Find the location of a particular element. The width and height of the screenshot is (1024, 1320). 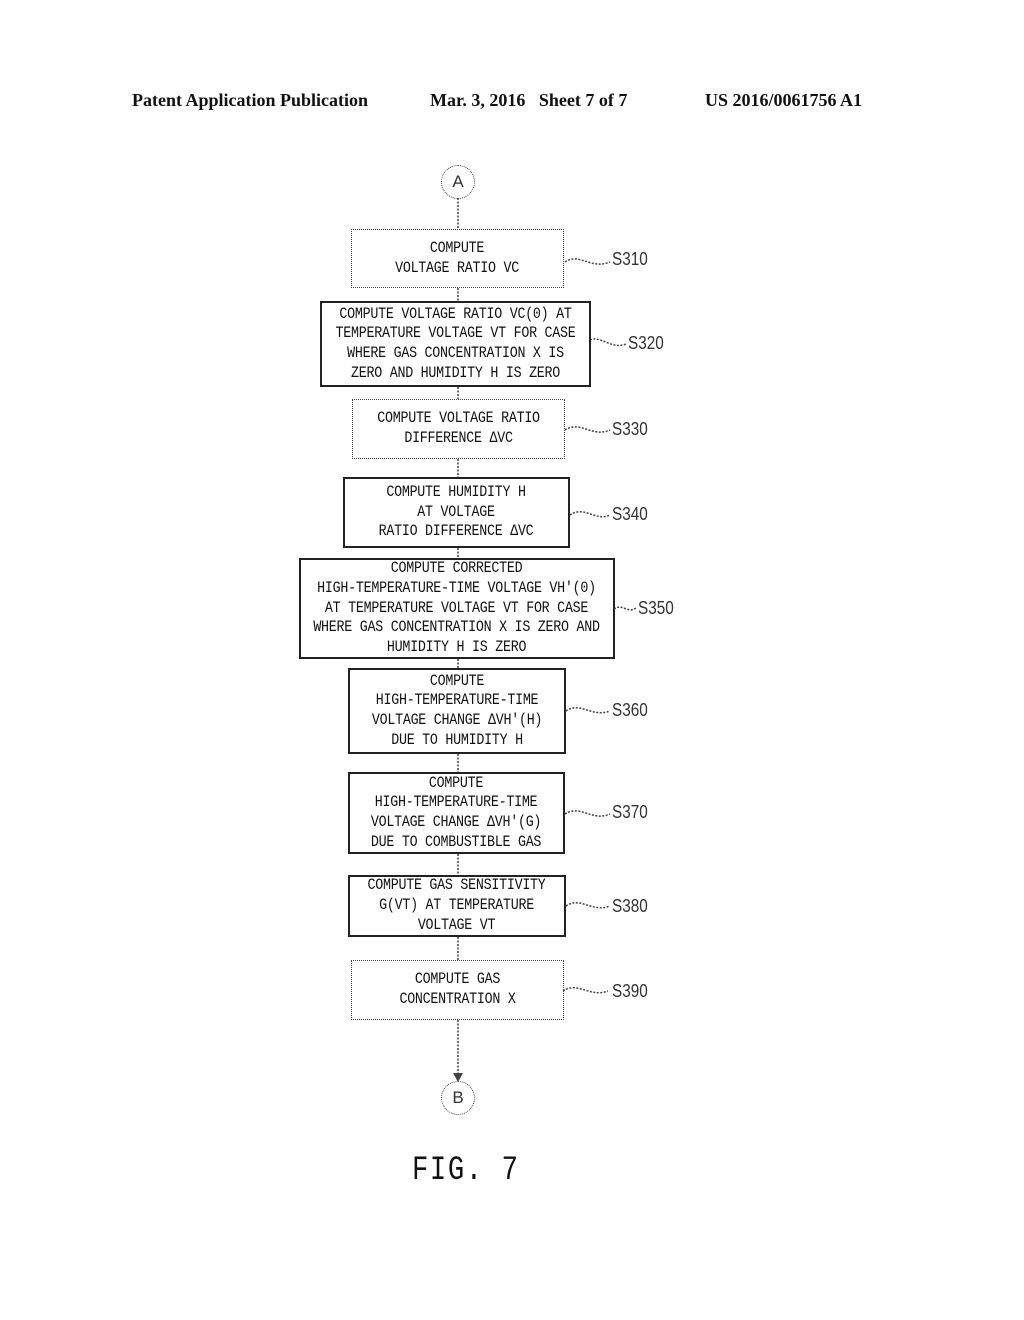

step-label-s370: S370 is located at coordinates (630, 812).